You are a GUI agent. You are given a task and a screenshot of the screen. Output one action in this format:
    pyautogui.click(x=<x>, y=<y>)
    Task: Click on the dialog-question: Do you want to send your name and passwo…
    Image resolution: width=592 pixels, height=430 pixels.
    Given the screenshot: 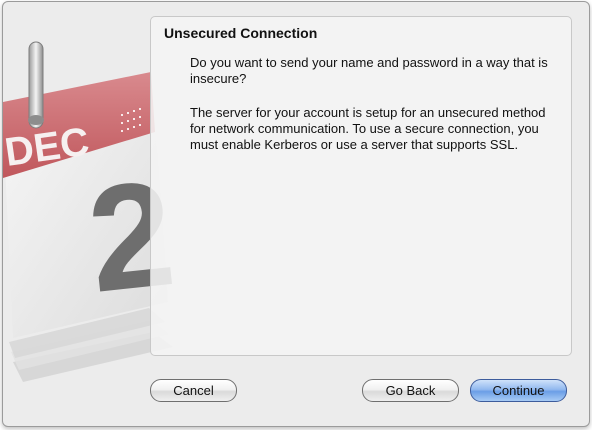 What is the action you would take?
    pyautogui.click(x=369, y=70)
    